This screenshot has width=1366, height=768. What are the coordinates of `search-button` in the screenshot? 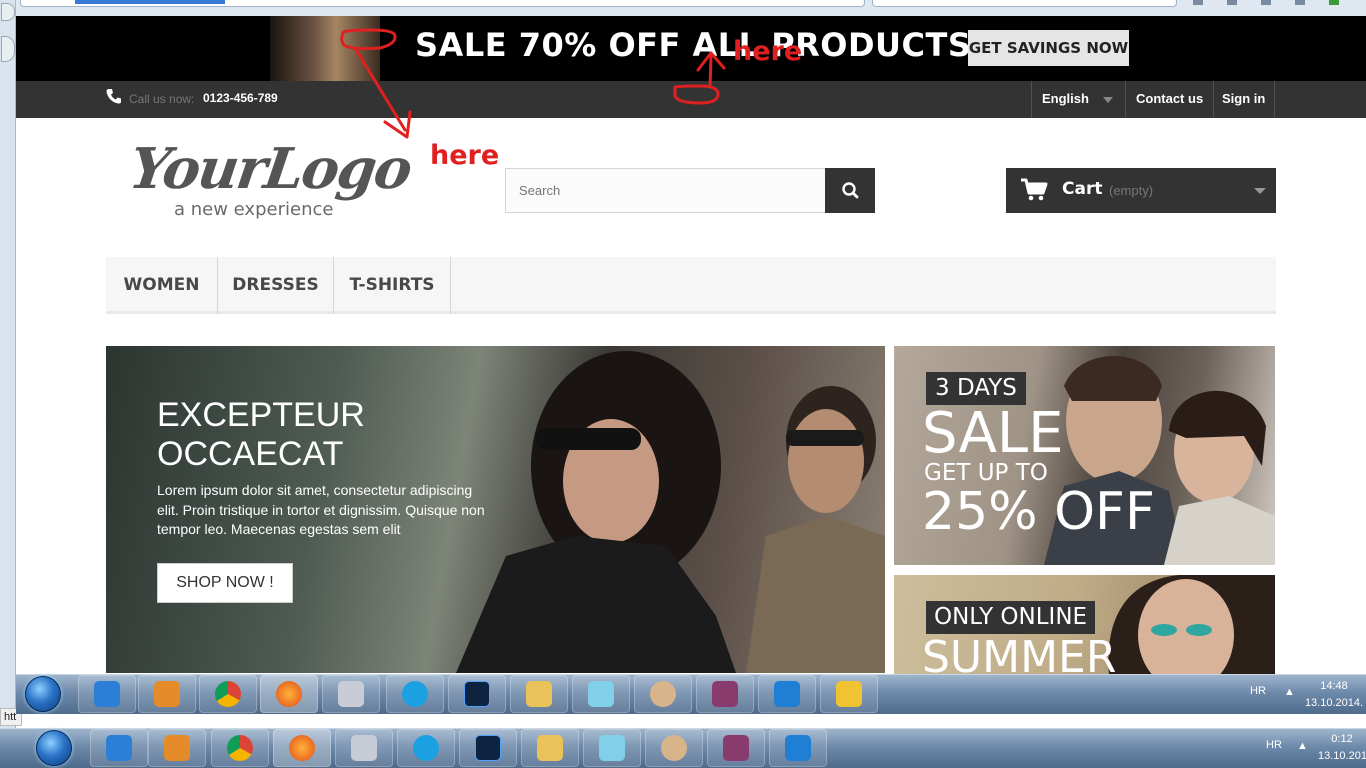 It's located at (850, 190).